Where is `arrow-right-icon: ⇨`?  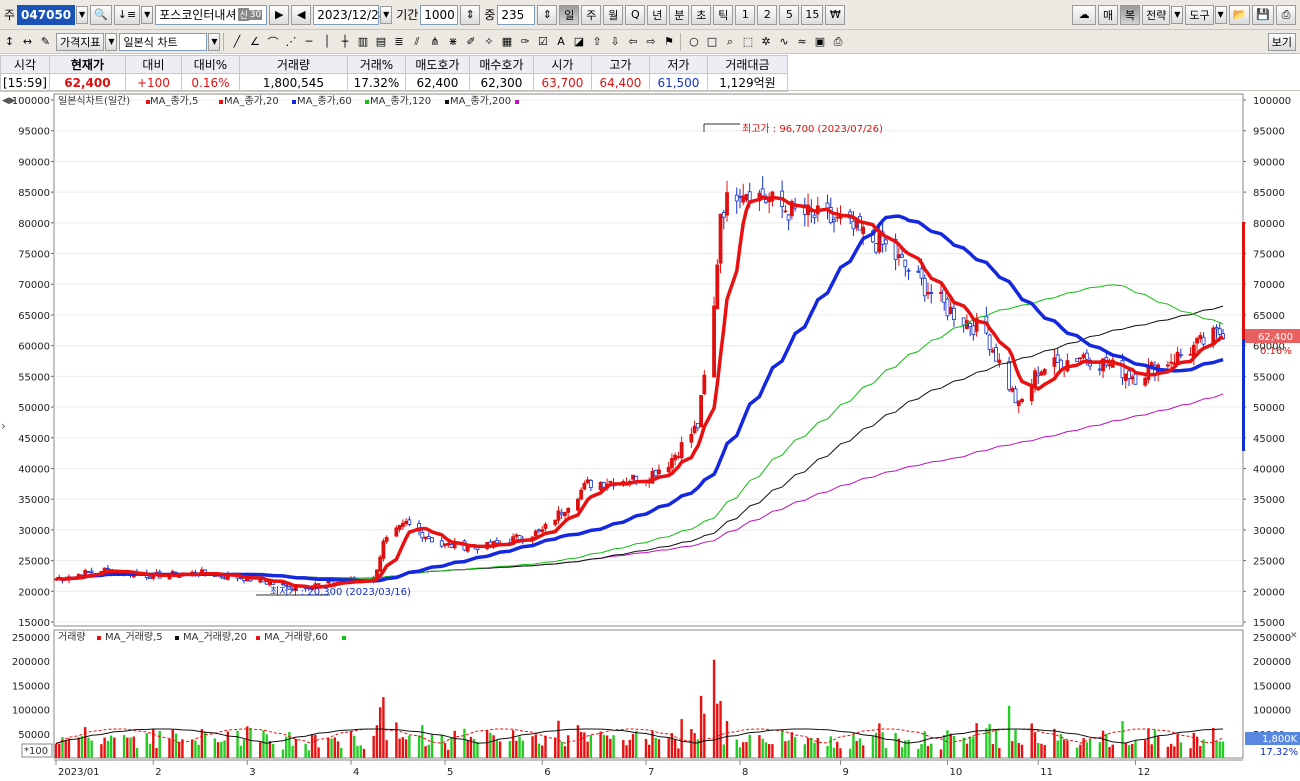
arrow-right-icon: ⇨ is located at coordinates (650, 41).